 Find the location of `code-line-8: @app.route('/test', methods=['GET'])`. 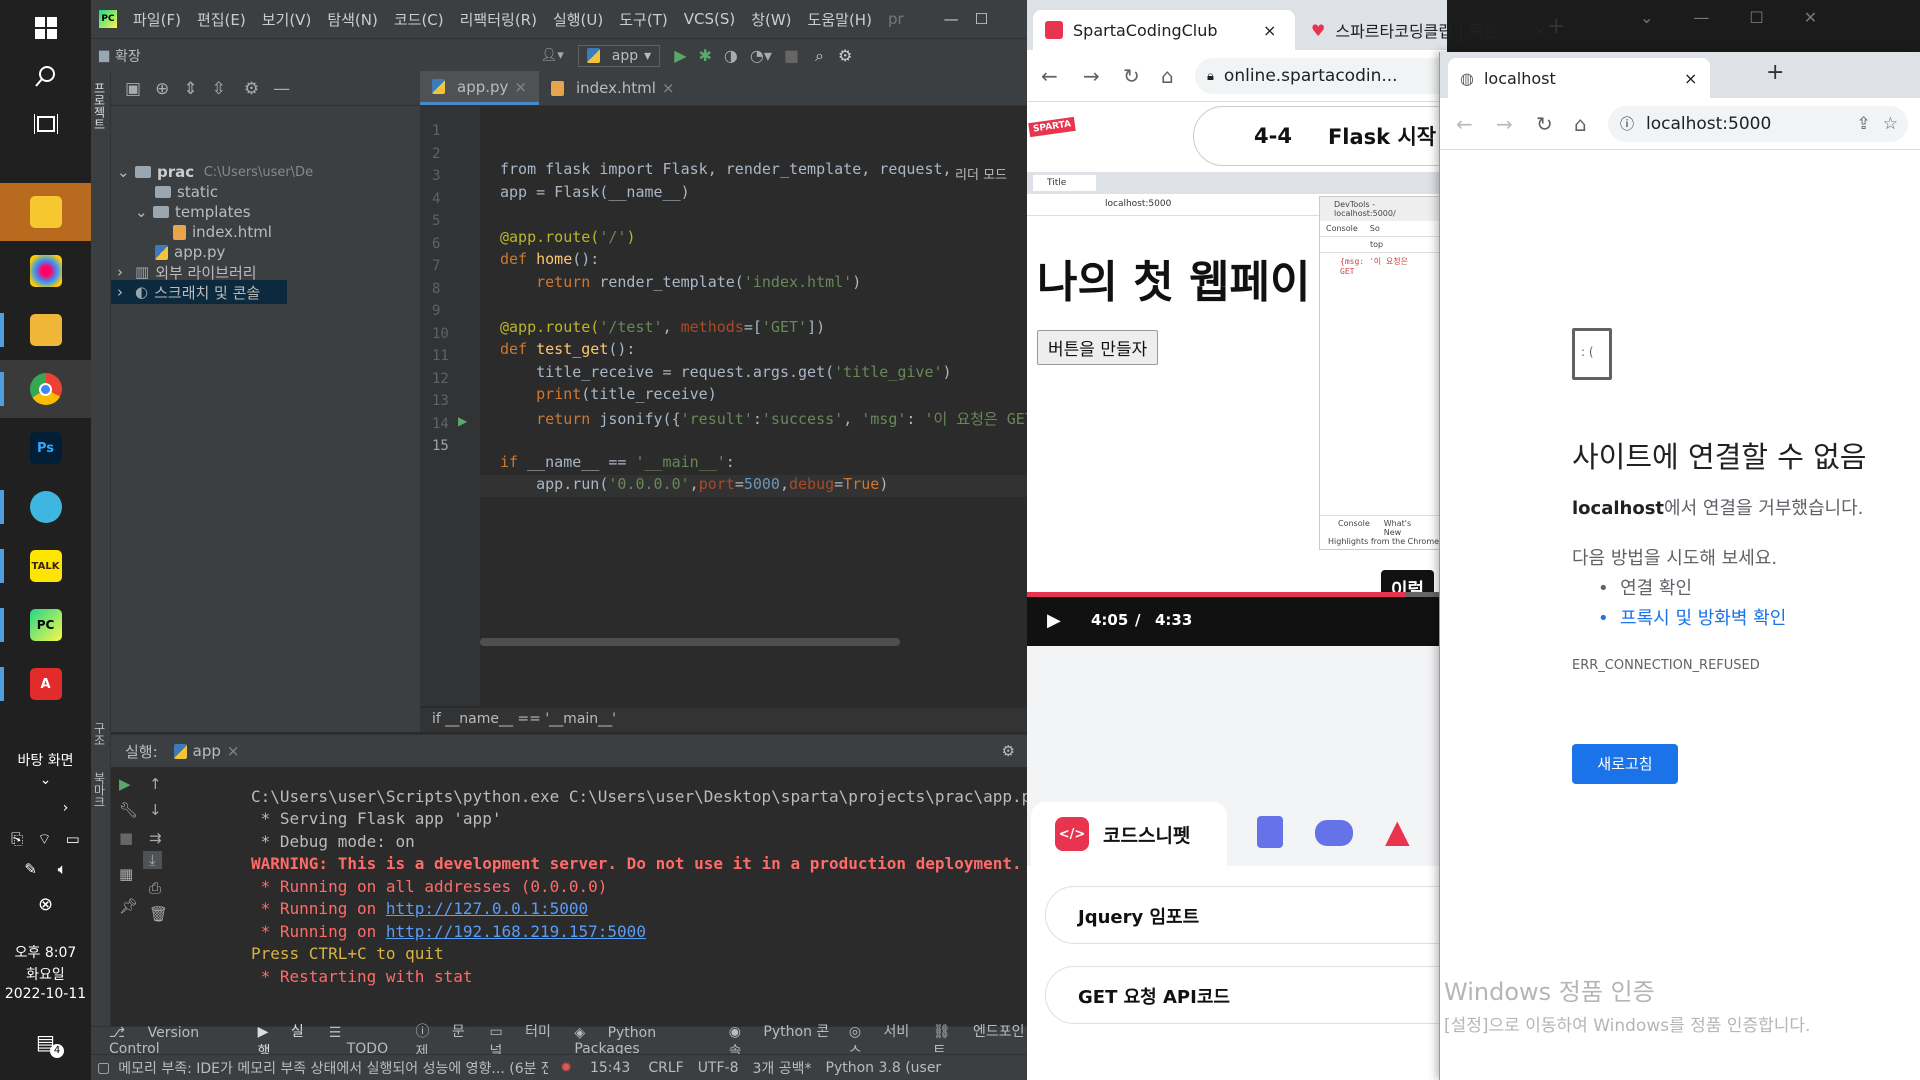

code-line-8: @app.route('/test', methods=['GET']) is located at coordinates (662, 327).